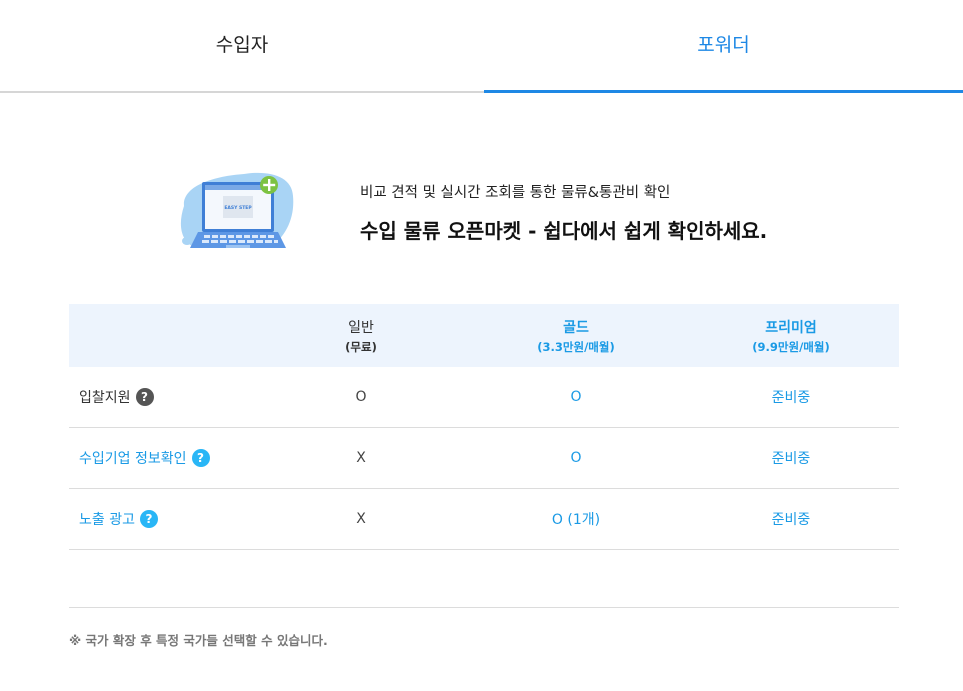 The width and height of the screenshot is (963, 691). I want to click on table-row: 수입기업 정보확인 ? X O 준비중, so click(484, 458).